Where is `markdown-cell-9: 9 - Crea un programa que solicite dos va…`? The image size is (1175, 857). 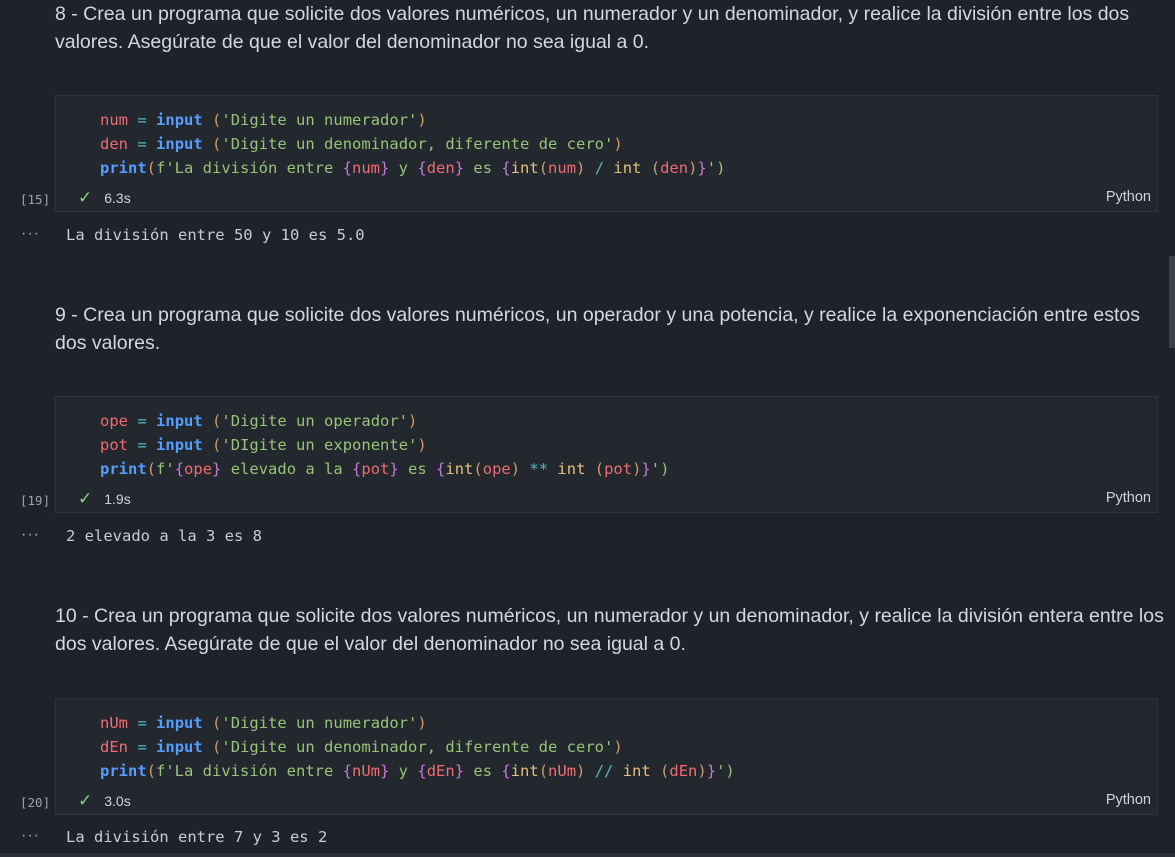
markdown-cell-9: 9 - Crea un programa que solicite dos va… is located at coordinates (598, 329).